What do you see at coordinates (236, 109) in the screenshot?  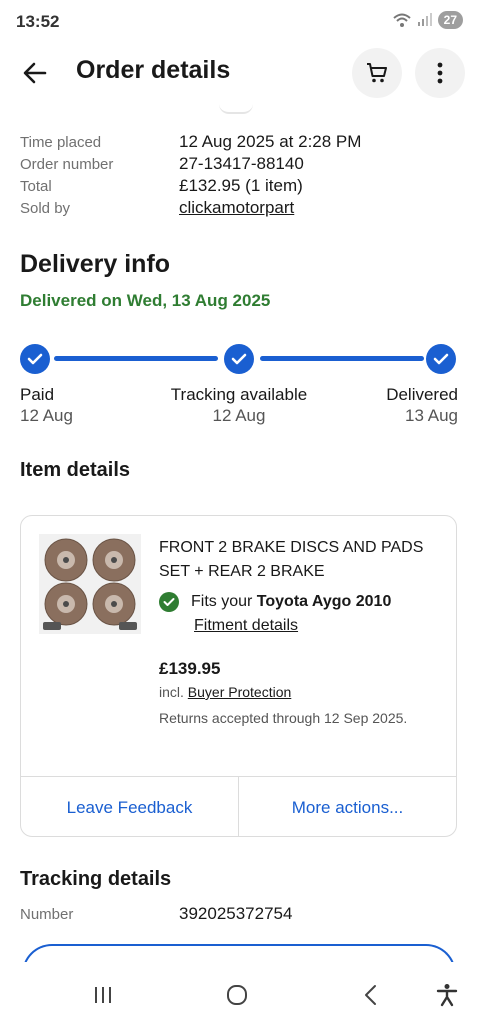 I see `pull-handle` at bounding box center [236, 109].